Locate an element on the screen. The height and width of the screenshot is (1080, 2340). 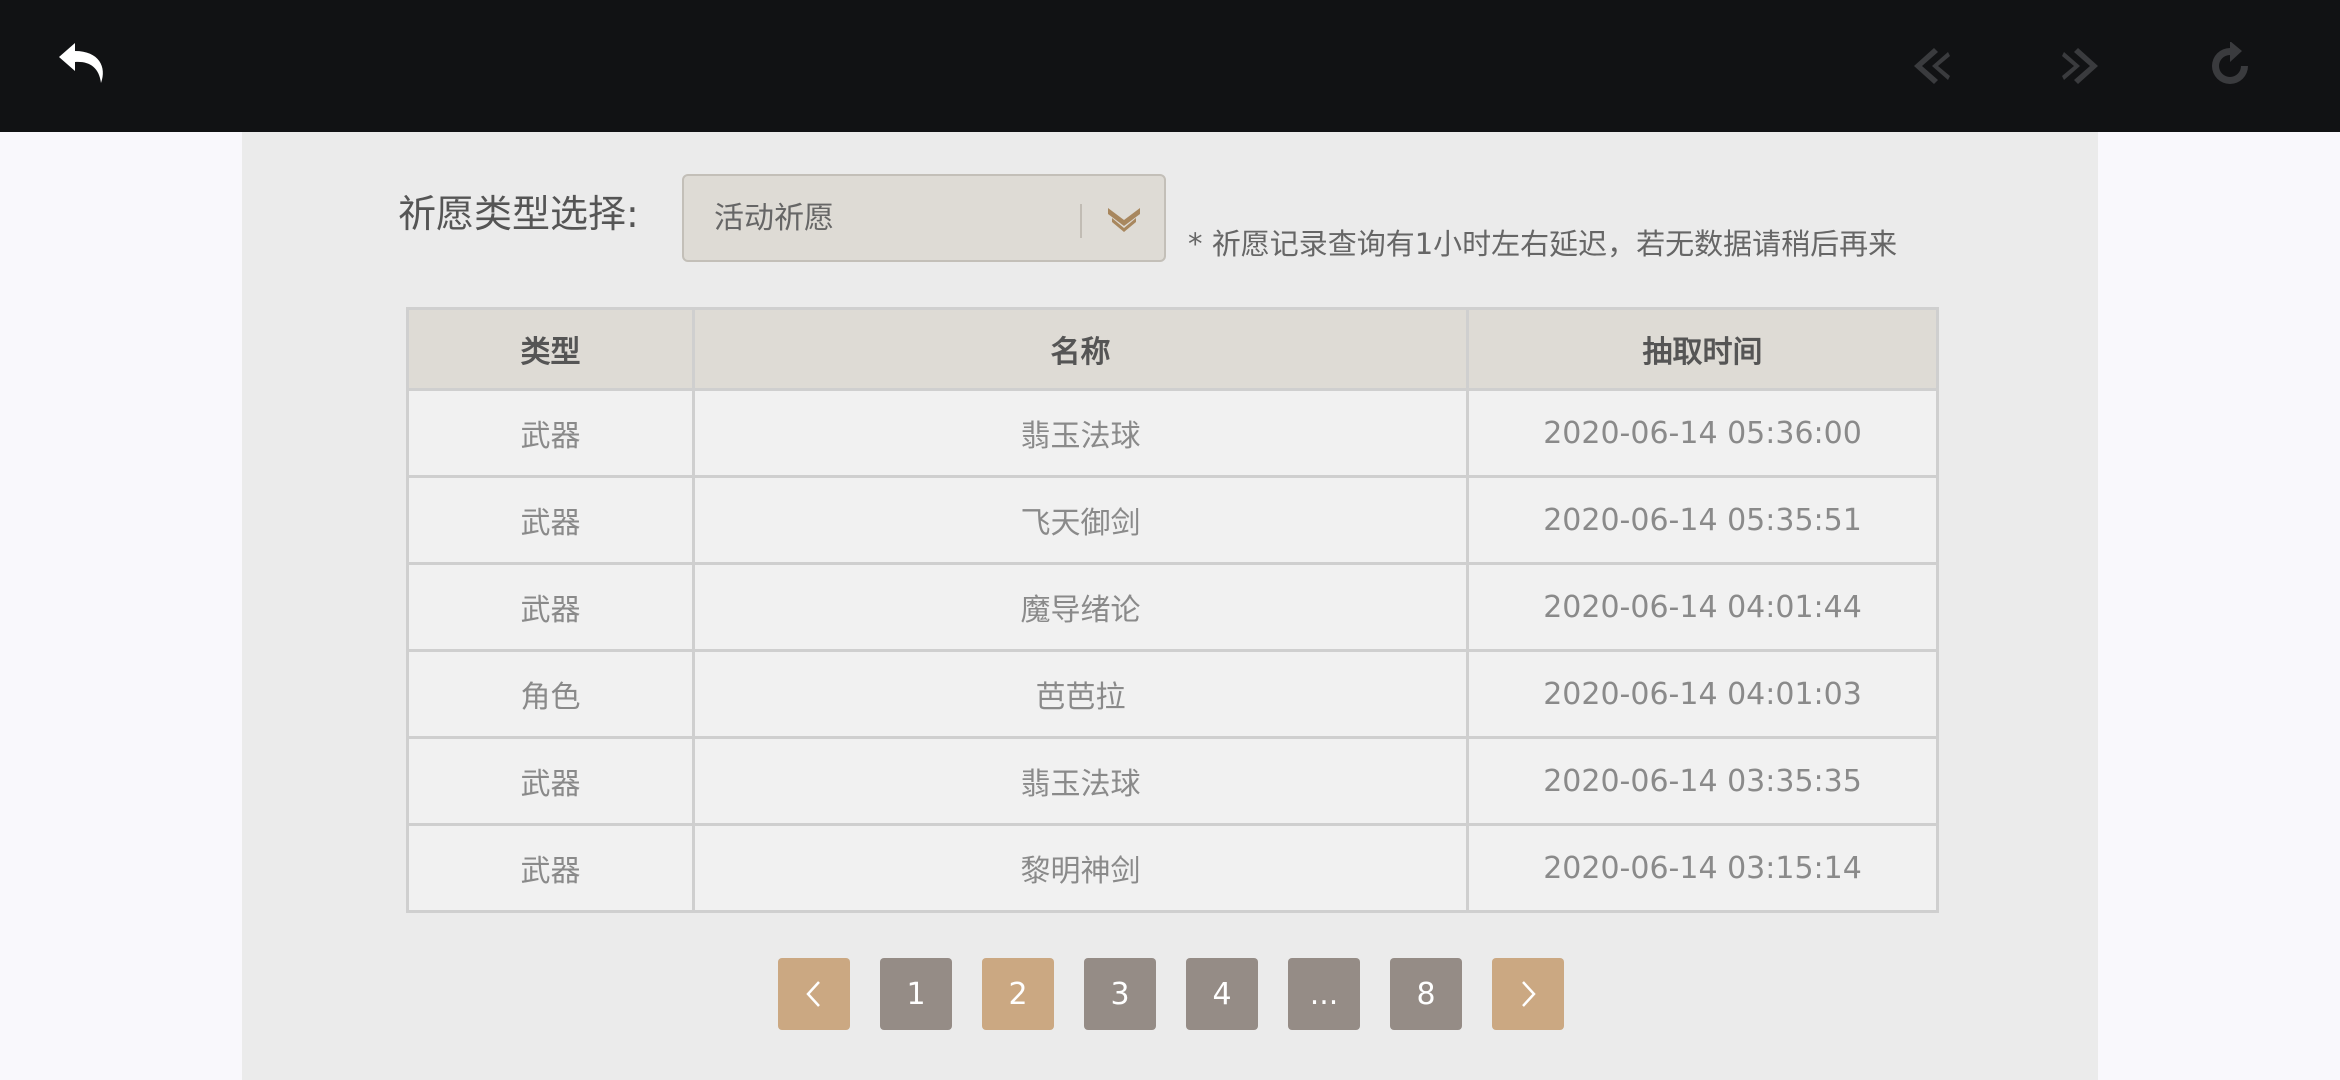
cell-name: 黎明神剑 is located at coordinates (1080, 868).